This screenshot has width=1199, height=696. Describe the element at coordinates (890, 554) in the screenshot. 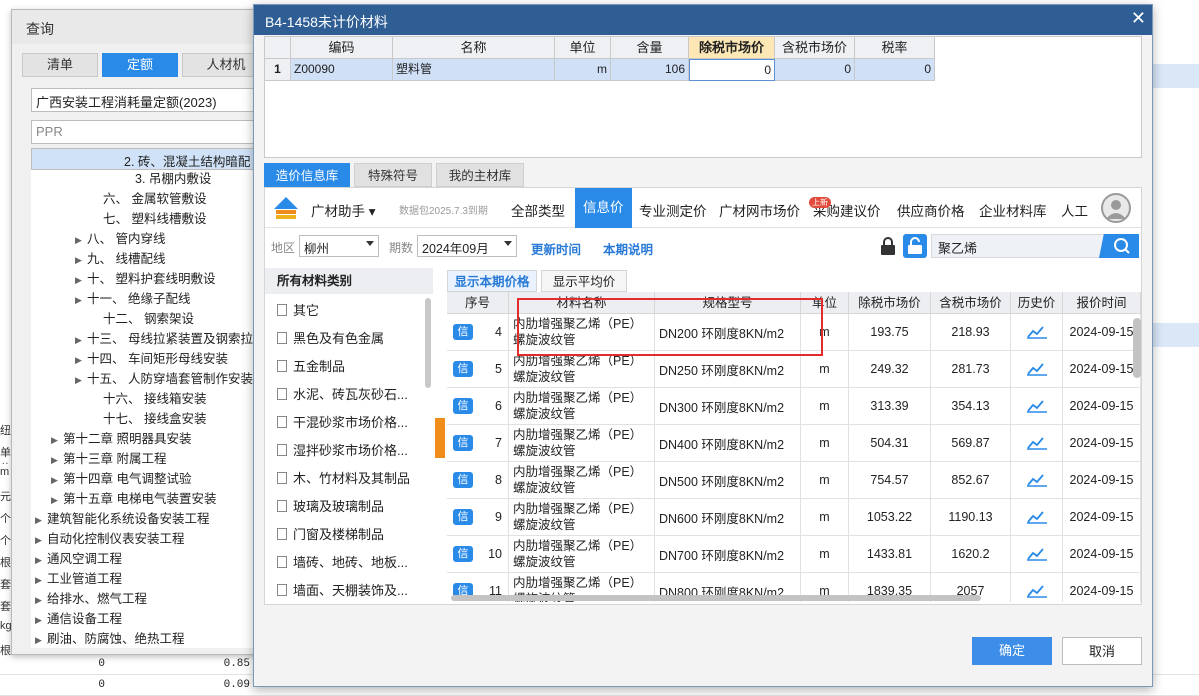

I see `table-cell-ex: 1433.81` at that location.